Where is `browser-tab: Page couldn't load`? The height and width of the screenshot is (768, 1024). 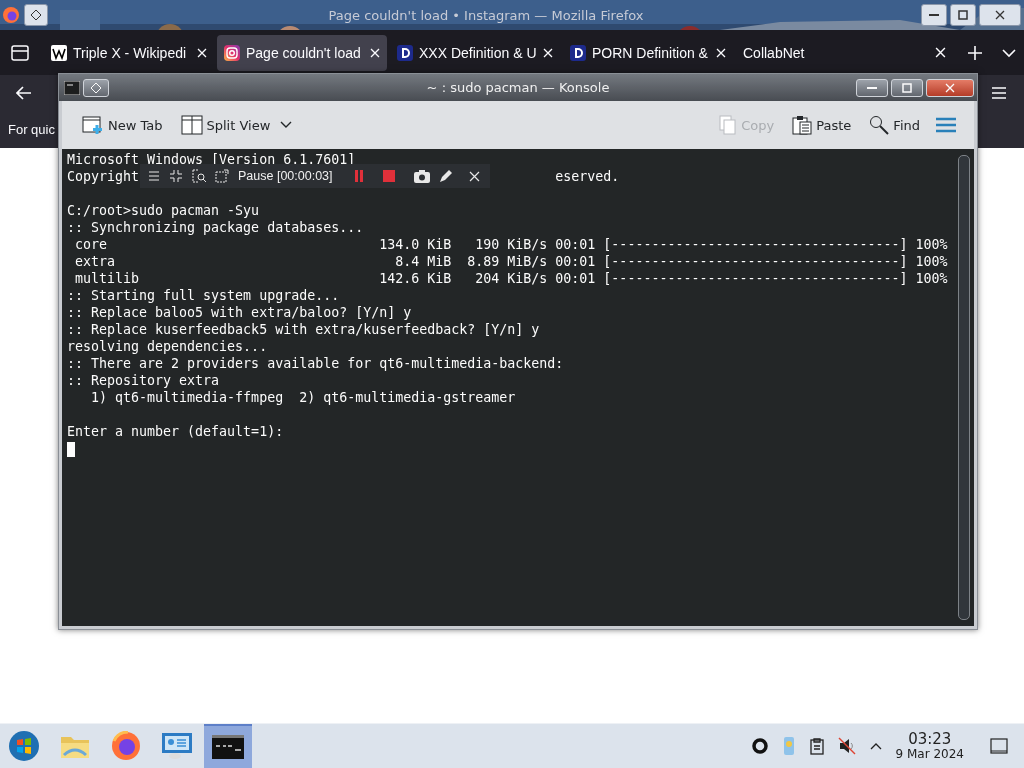 browser-tab: Page couldn't load is located at coordinates (302, 52).